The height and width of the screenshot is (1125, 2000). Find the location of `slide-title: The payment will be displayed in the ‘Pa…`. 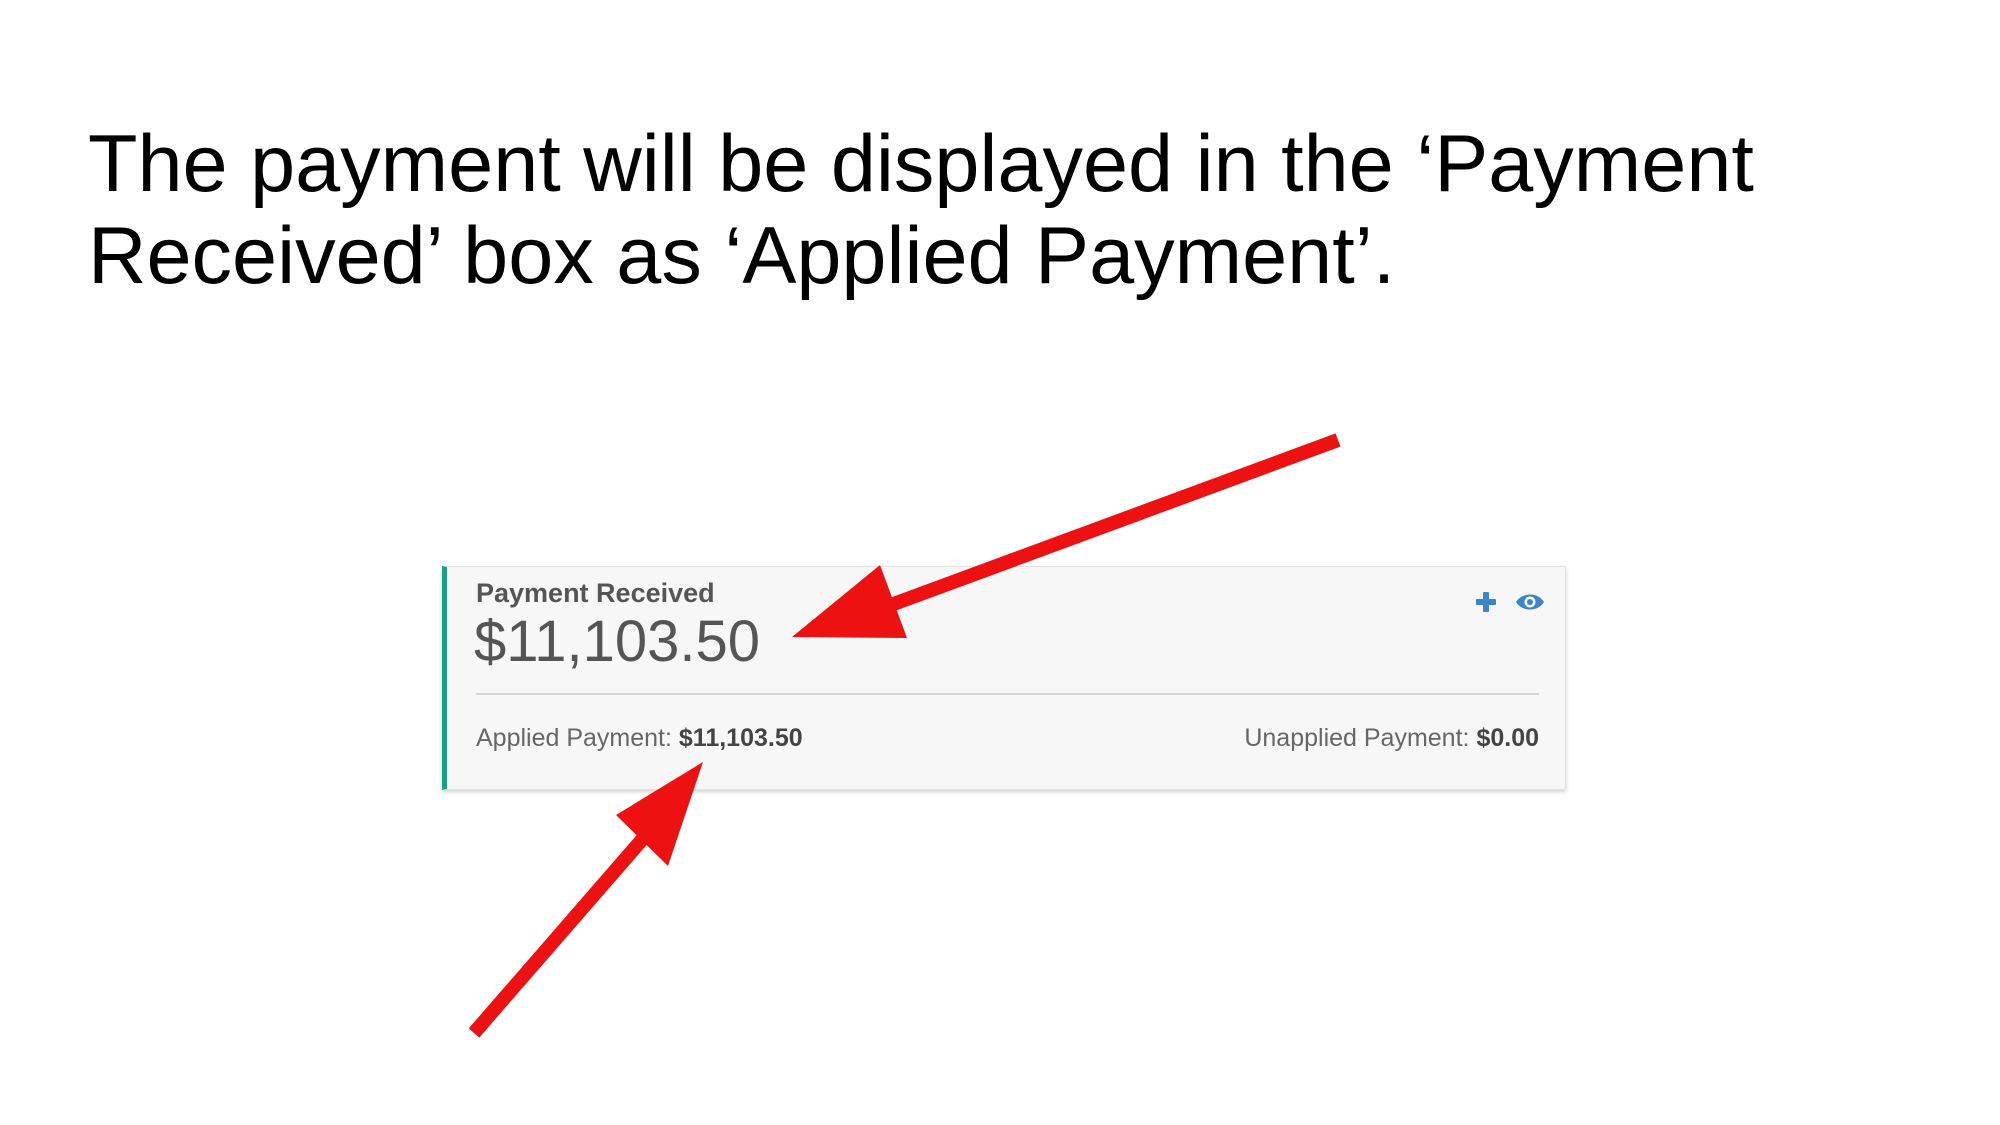

slide-title: The payment will be displayed in the ‘Pa… is located at coordinates (921, 210).